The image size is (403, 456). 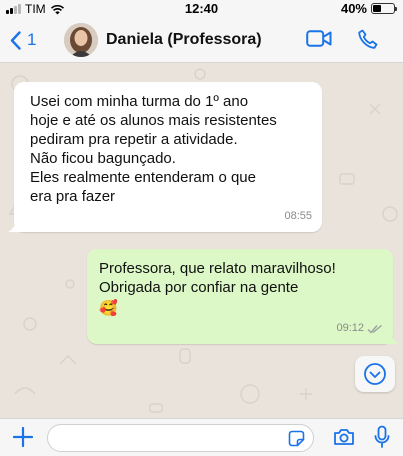 I want to click on message-line: Eles realmente entenderam o que, so click(x=143, y=177).